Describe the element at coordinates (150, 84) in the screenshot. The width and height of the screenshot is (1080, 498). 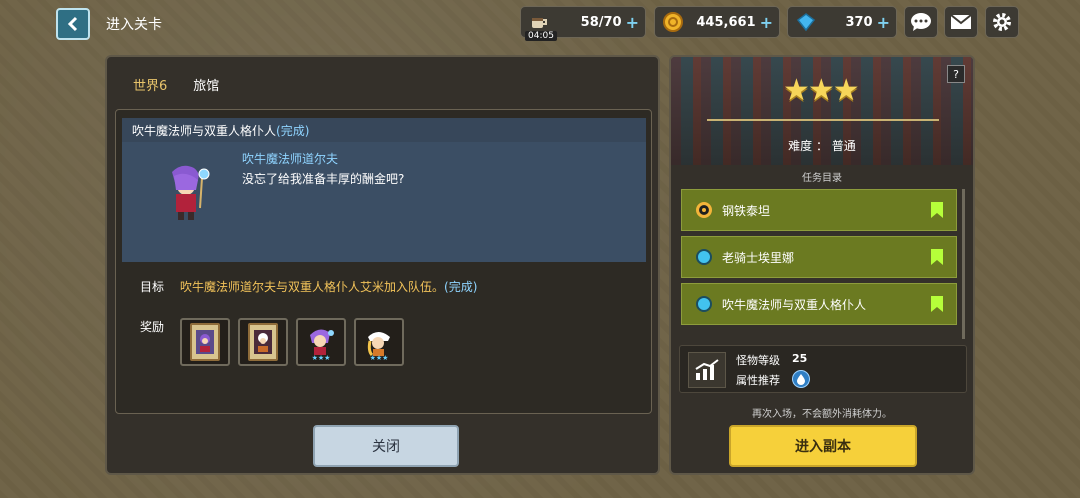
I see `tab-world: 世界6` at that location.